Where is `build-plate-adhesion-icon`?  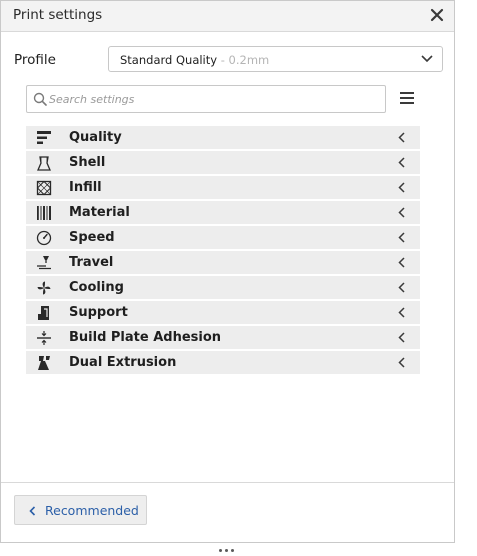 build-plate-adhesion-icon is located at coordinates (44, 338).